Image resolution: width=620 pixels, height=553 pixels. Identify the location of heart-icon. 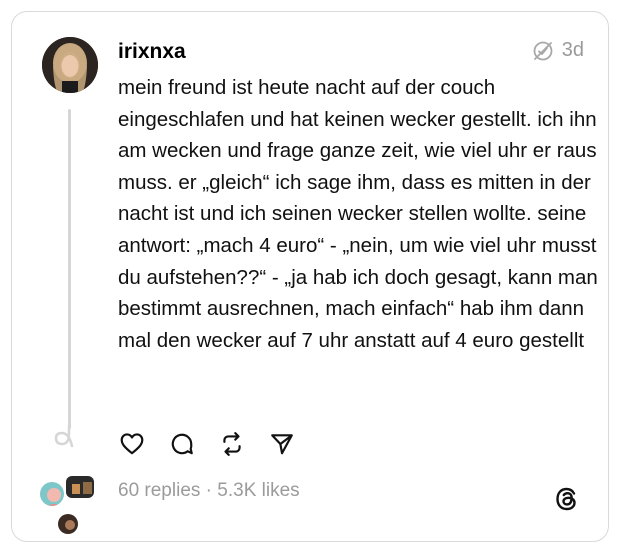
(132, 444).